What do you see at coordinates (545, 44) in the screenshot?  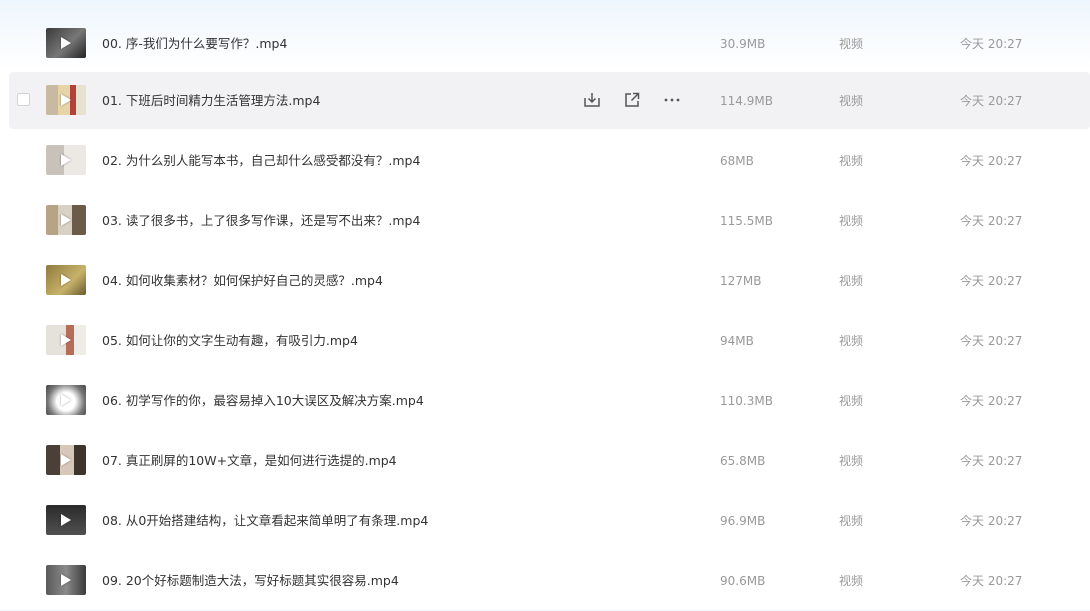 I see `file-row: 00. 序-我们为什么要写作？.mp4 30.9MB 视频 今天 20:27` at bounding box center [545, 44].